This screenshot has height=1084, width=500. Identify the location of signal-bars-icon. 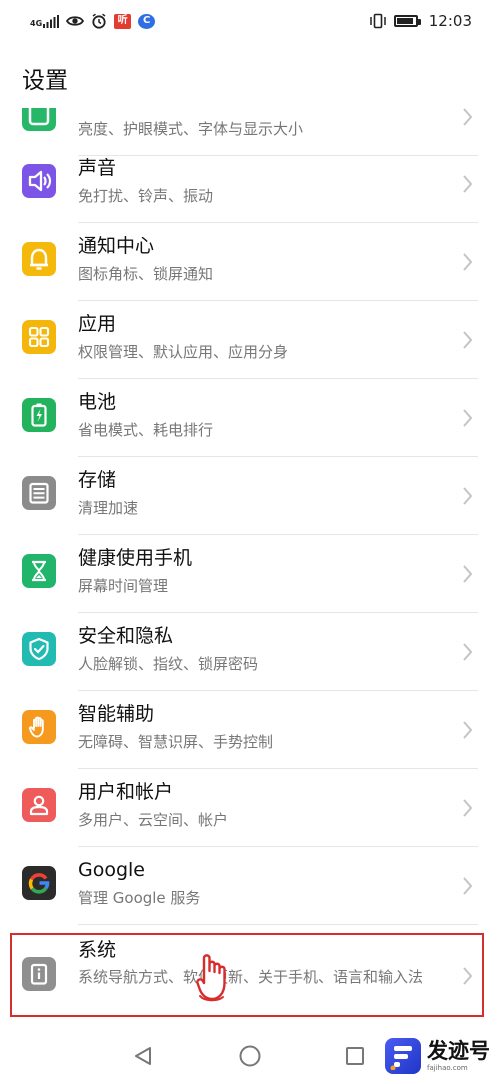
(51, 21).